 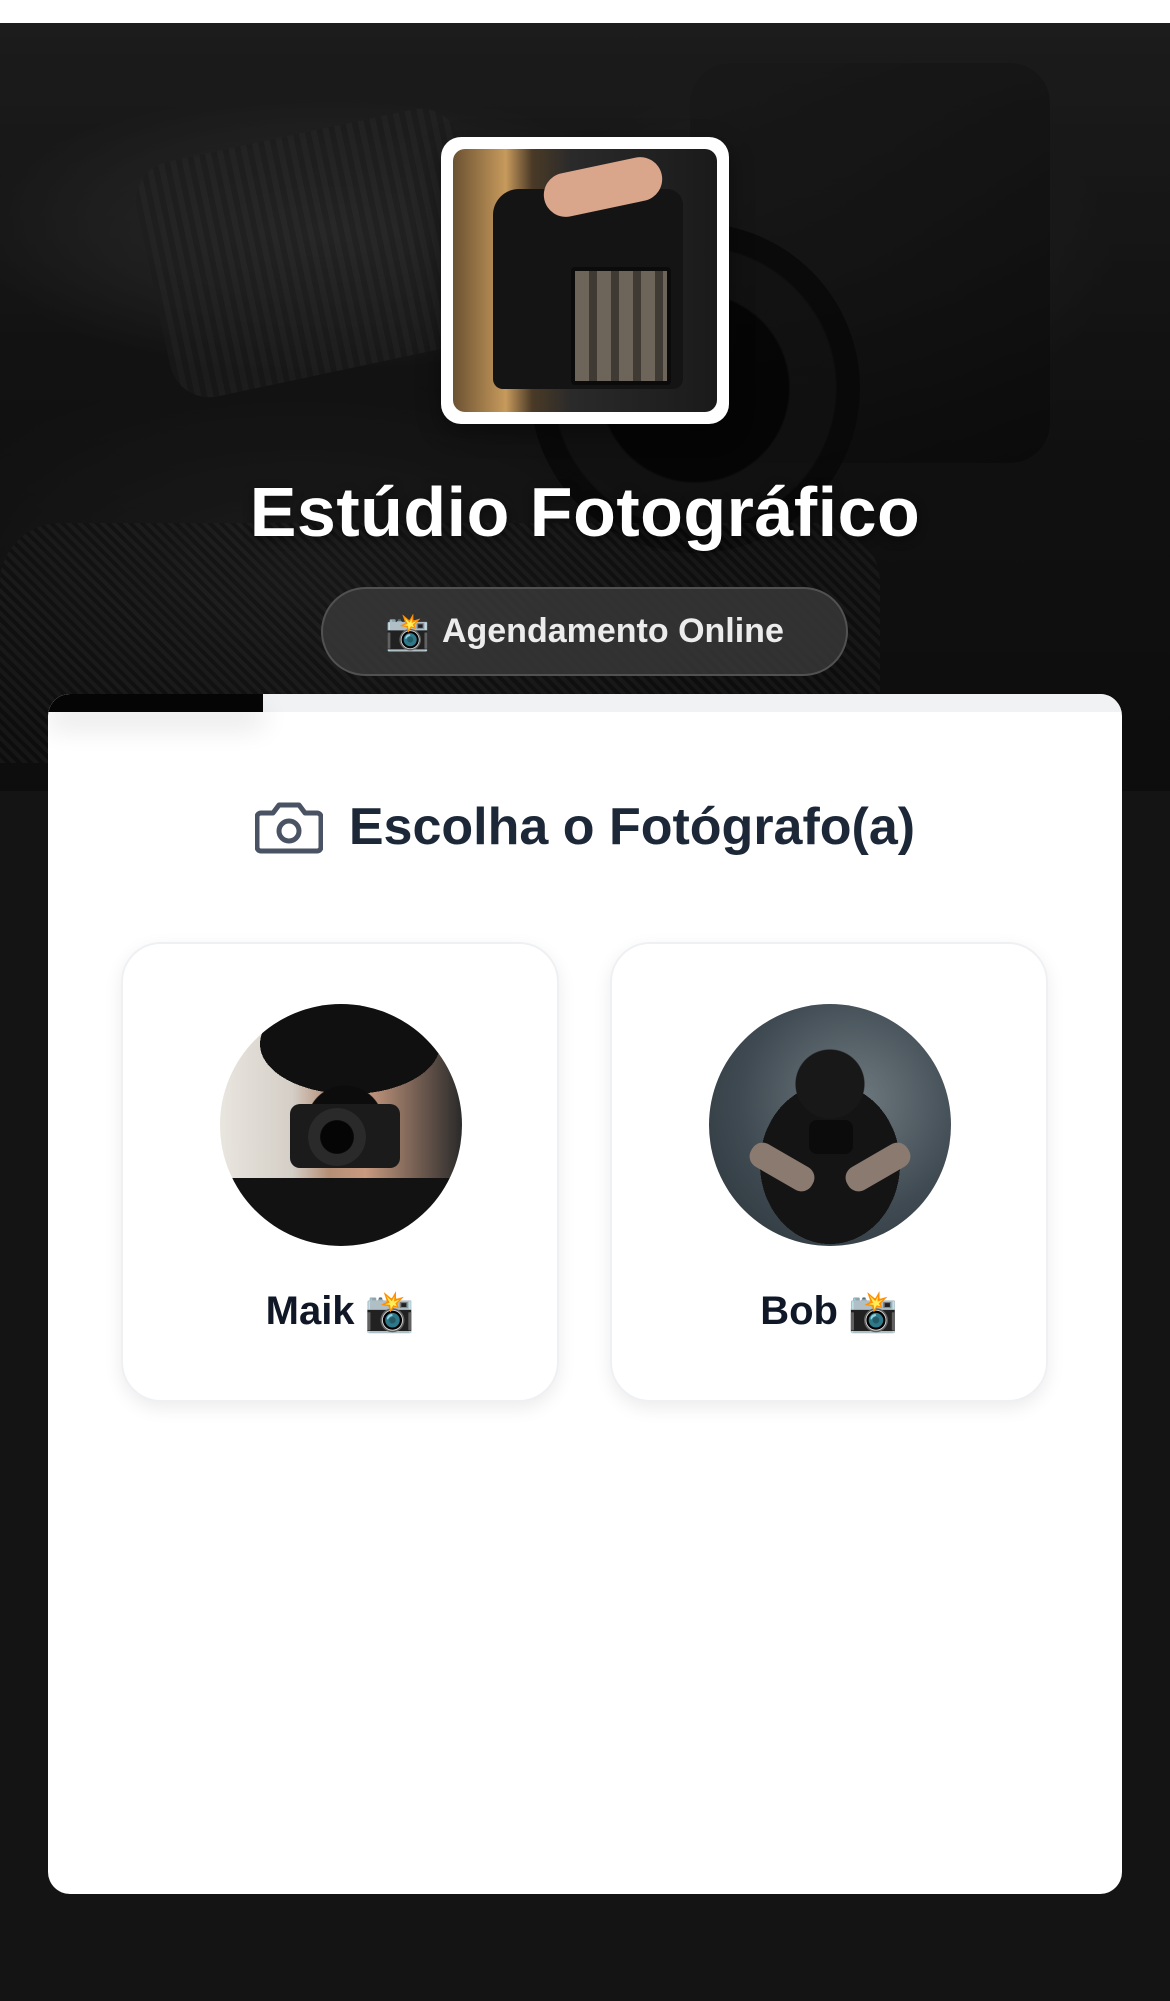 What do you see at coordinates (337, 1137) in the screenshot?
I see `avatar-lens-shape` at bounding box center [337, 1137].